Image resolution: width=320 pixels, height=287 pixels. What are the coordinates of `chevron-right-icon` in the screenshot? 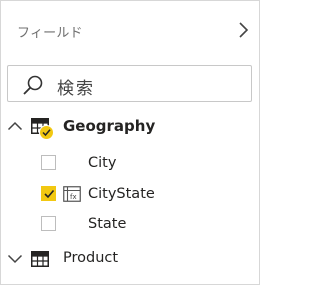 It's located at (244, 30).